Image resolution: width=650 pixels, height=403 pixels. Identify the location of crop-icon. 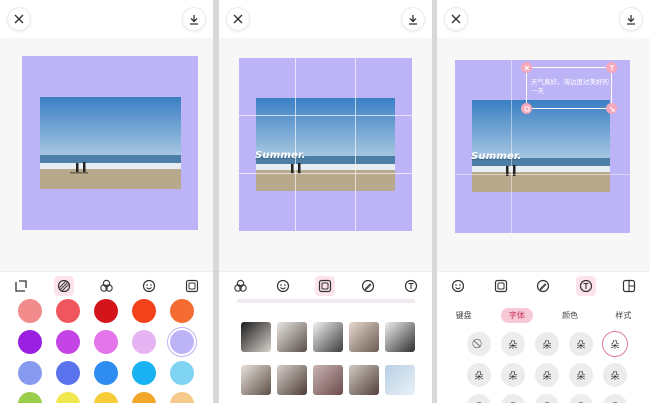
(21, 285).